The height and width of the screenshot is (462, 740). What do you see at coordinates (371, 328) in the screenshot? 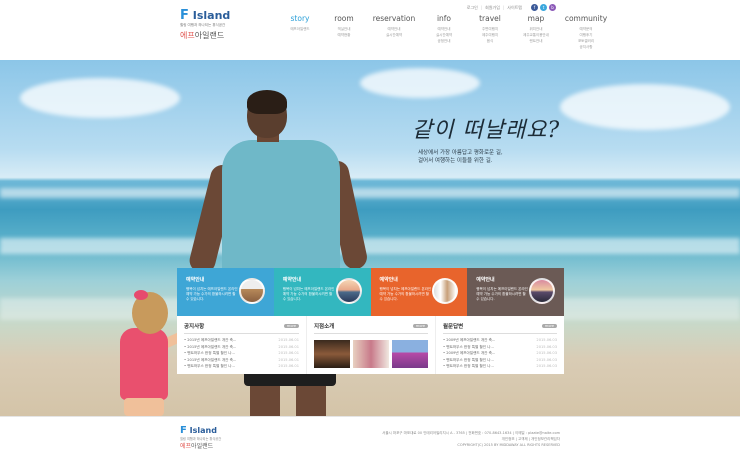
I see `box-header: 지점소개 more` at bounding box center [371, 328].